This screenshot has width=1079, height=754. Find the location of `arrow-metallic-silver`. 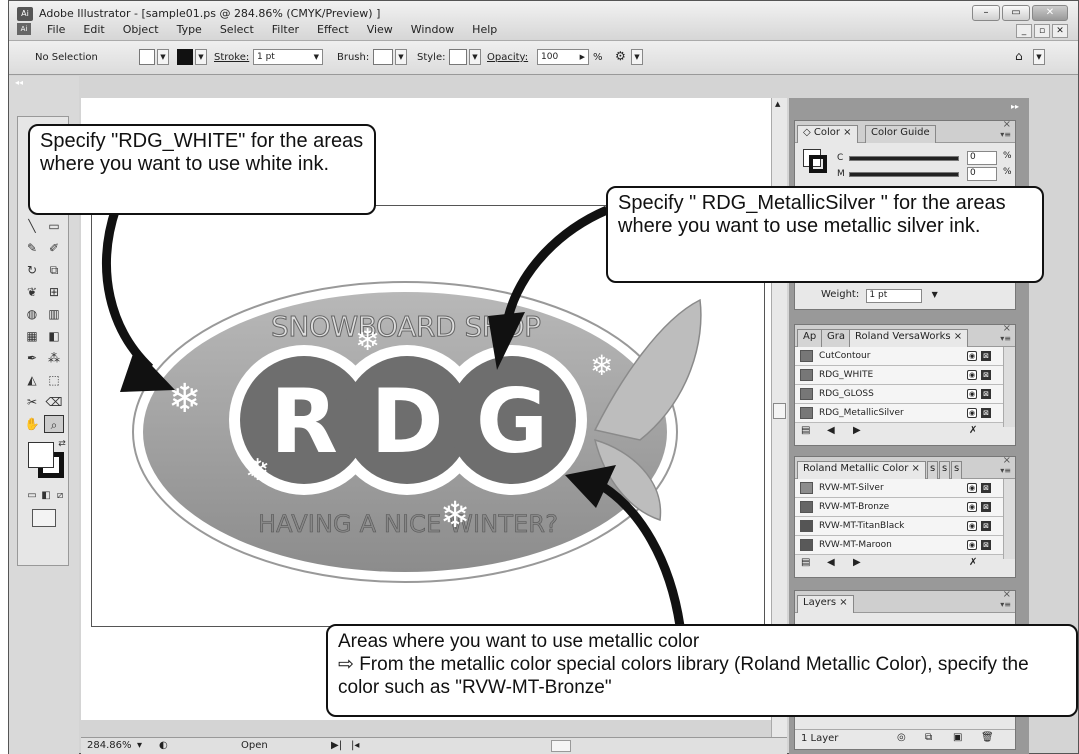

arrow-metallic-silver is located at coordinates (556, 262).